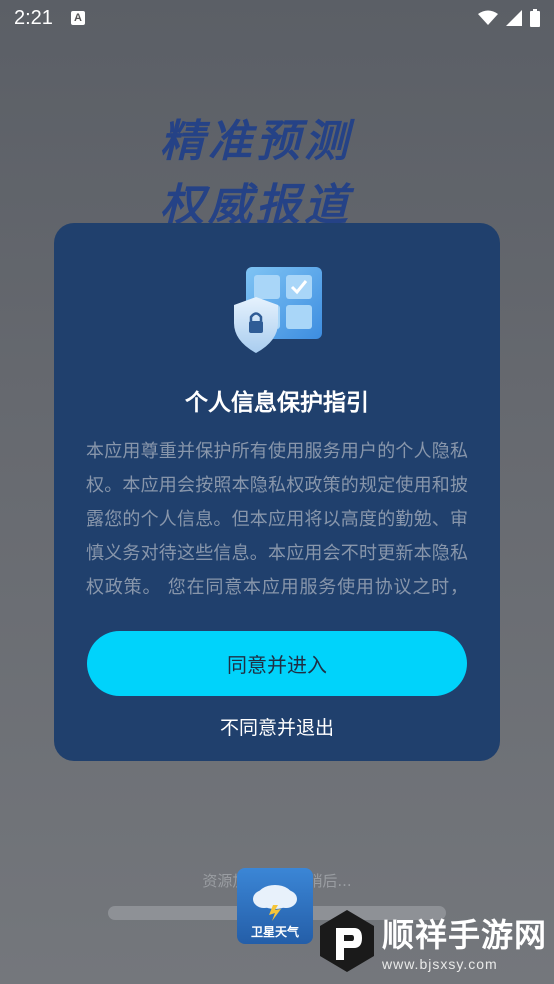 The height and width of the screenshot is (984, 554). I want to click on slogan-line-1: 精准预测, so click(256, 141).